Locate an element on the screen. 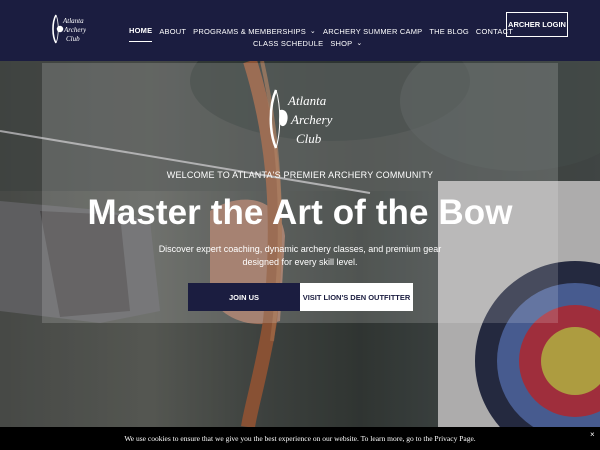  nav-summer-camp: ARCHERY SUMMER CAMP is located at coordinates (372, 31).